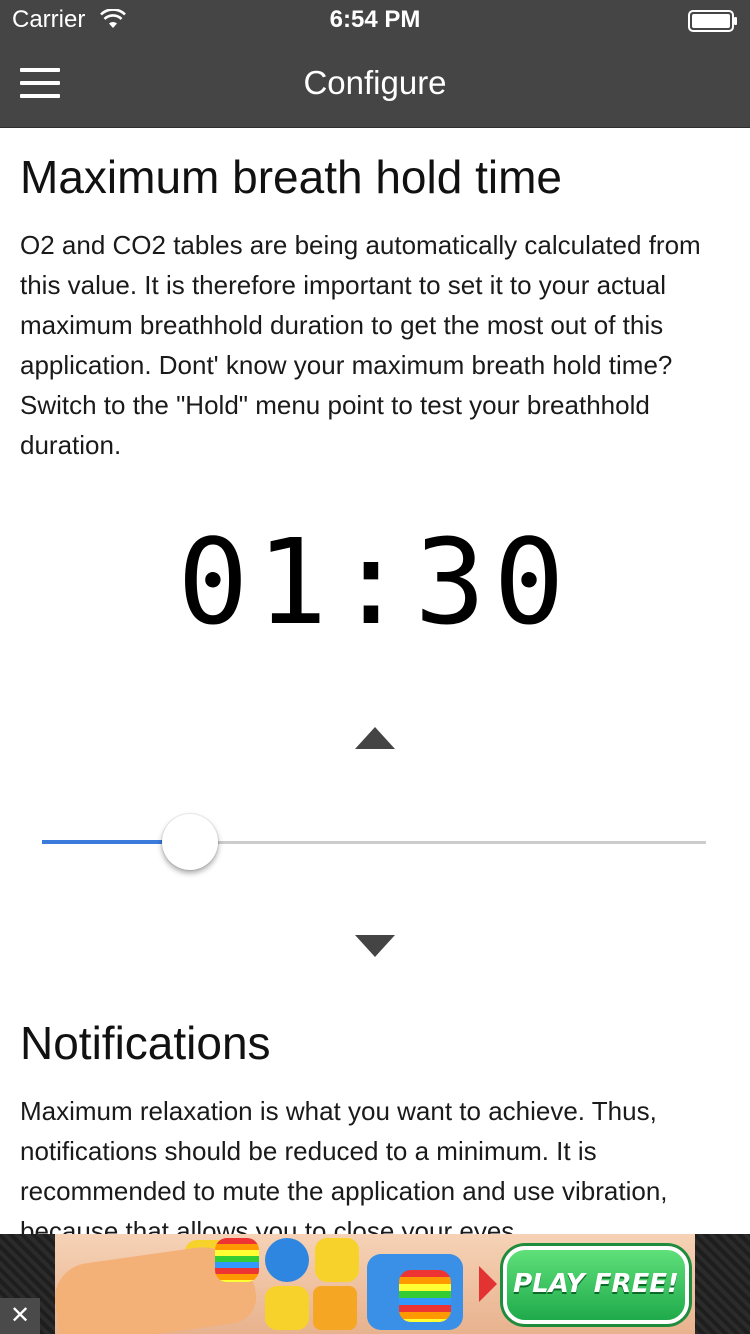 Image resolution: width=750 pixels, height=1334 pixels. What do you see at coordinates (106, 842) in the screenshot?
I see `slider-fill` at bounding box center [106, 842].